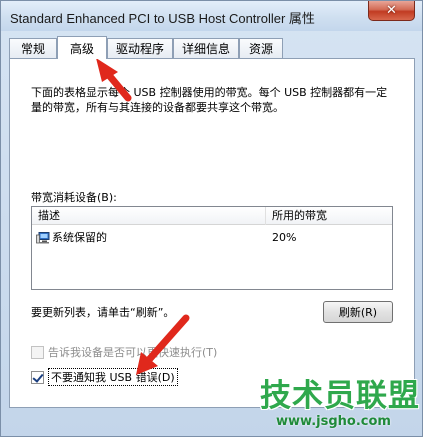  I want to click on watermark-url: www.jsgho.com, so click(333, 421).